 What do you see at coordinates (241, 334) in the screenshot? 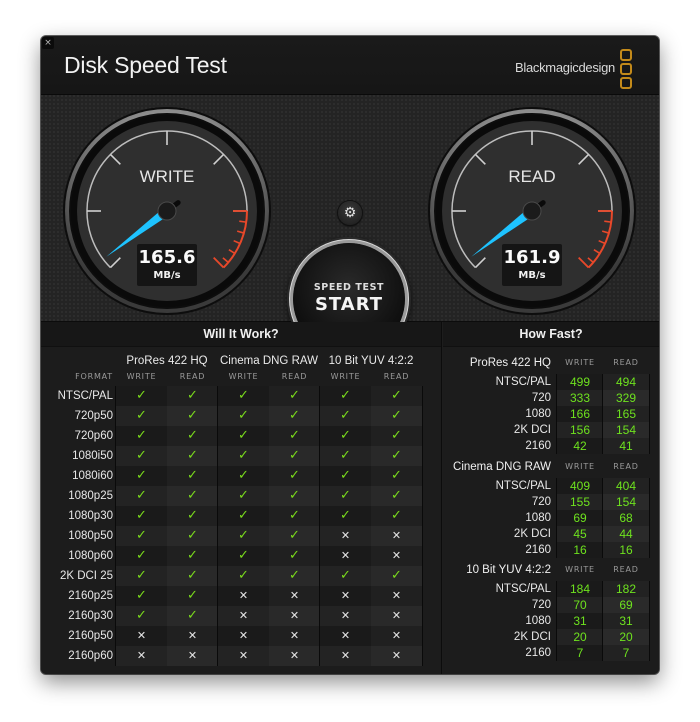
I see `will-it-work-title: Will It Work?` at bounding box center [241, 334].